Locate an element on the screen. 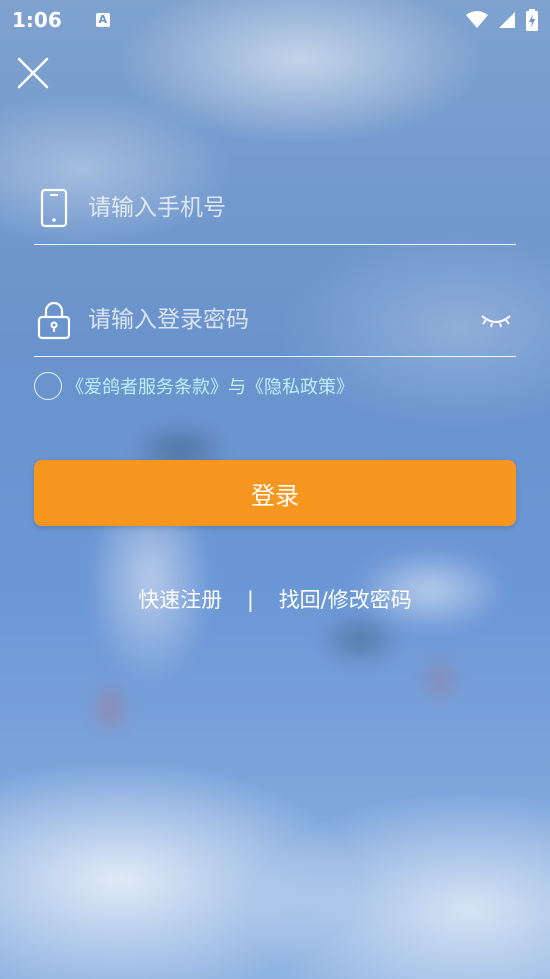 This screenshot has width=550, height=979. password-field is located at coordinates (275, 320).